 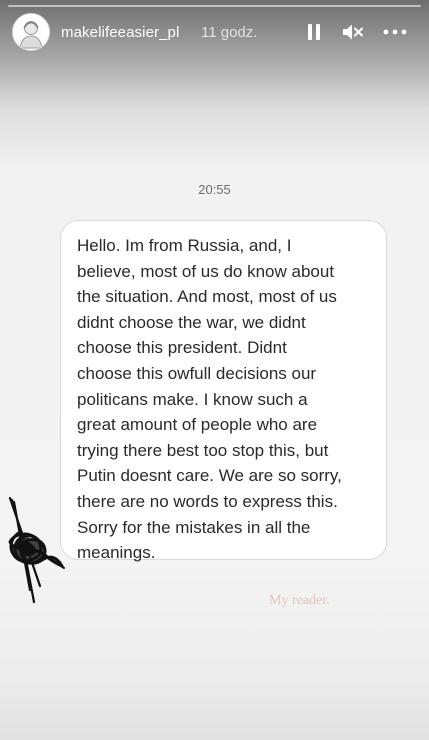 What do you see at coordinates (36, 550) in the screenshot?
I see `scribble-drawing` at bounding box center [36, 550].